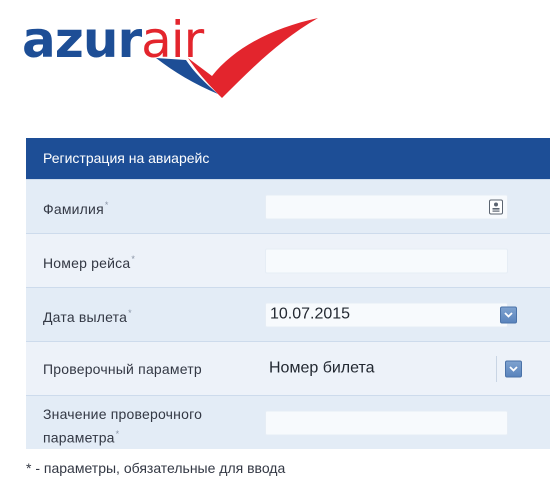  Describe the element at coordinates (87, 316) in the screenshot. I see `departure-date-label: Дата вылета*` at that location.